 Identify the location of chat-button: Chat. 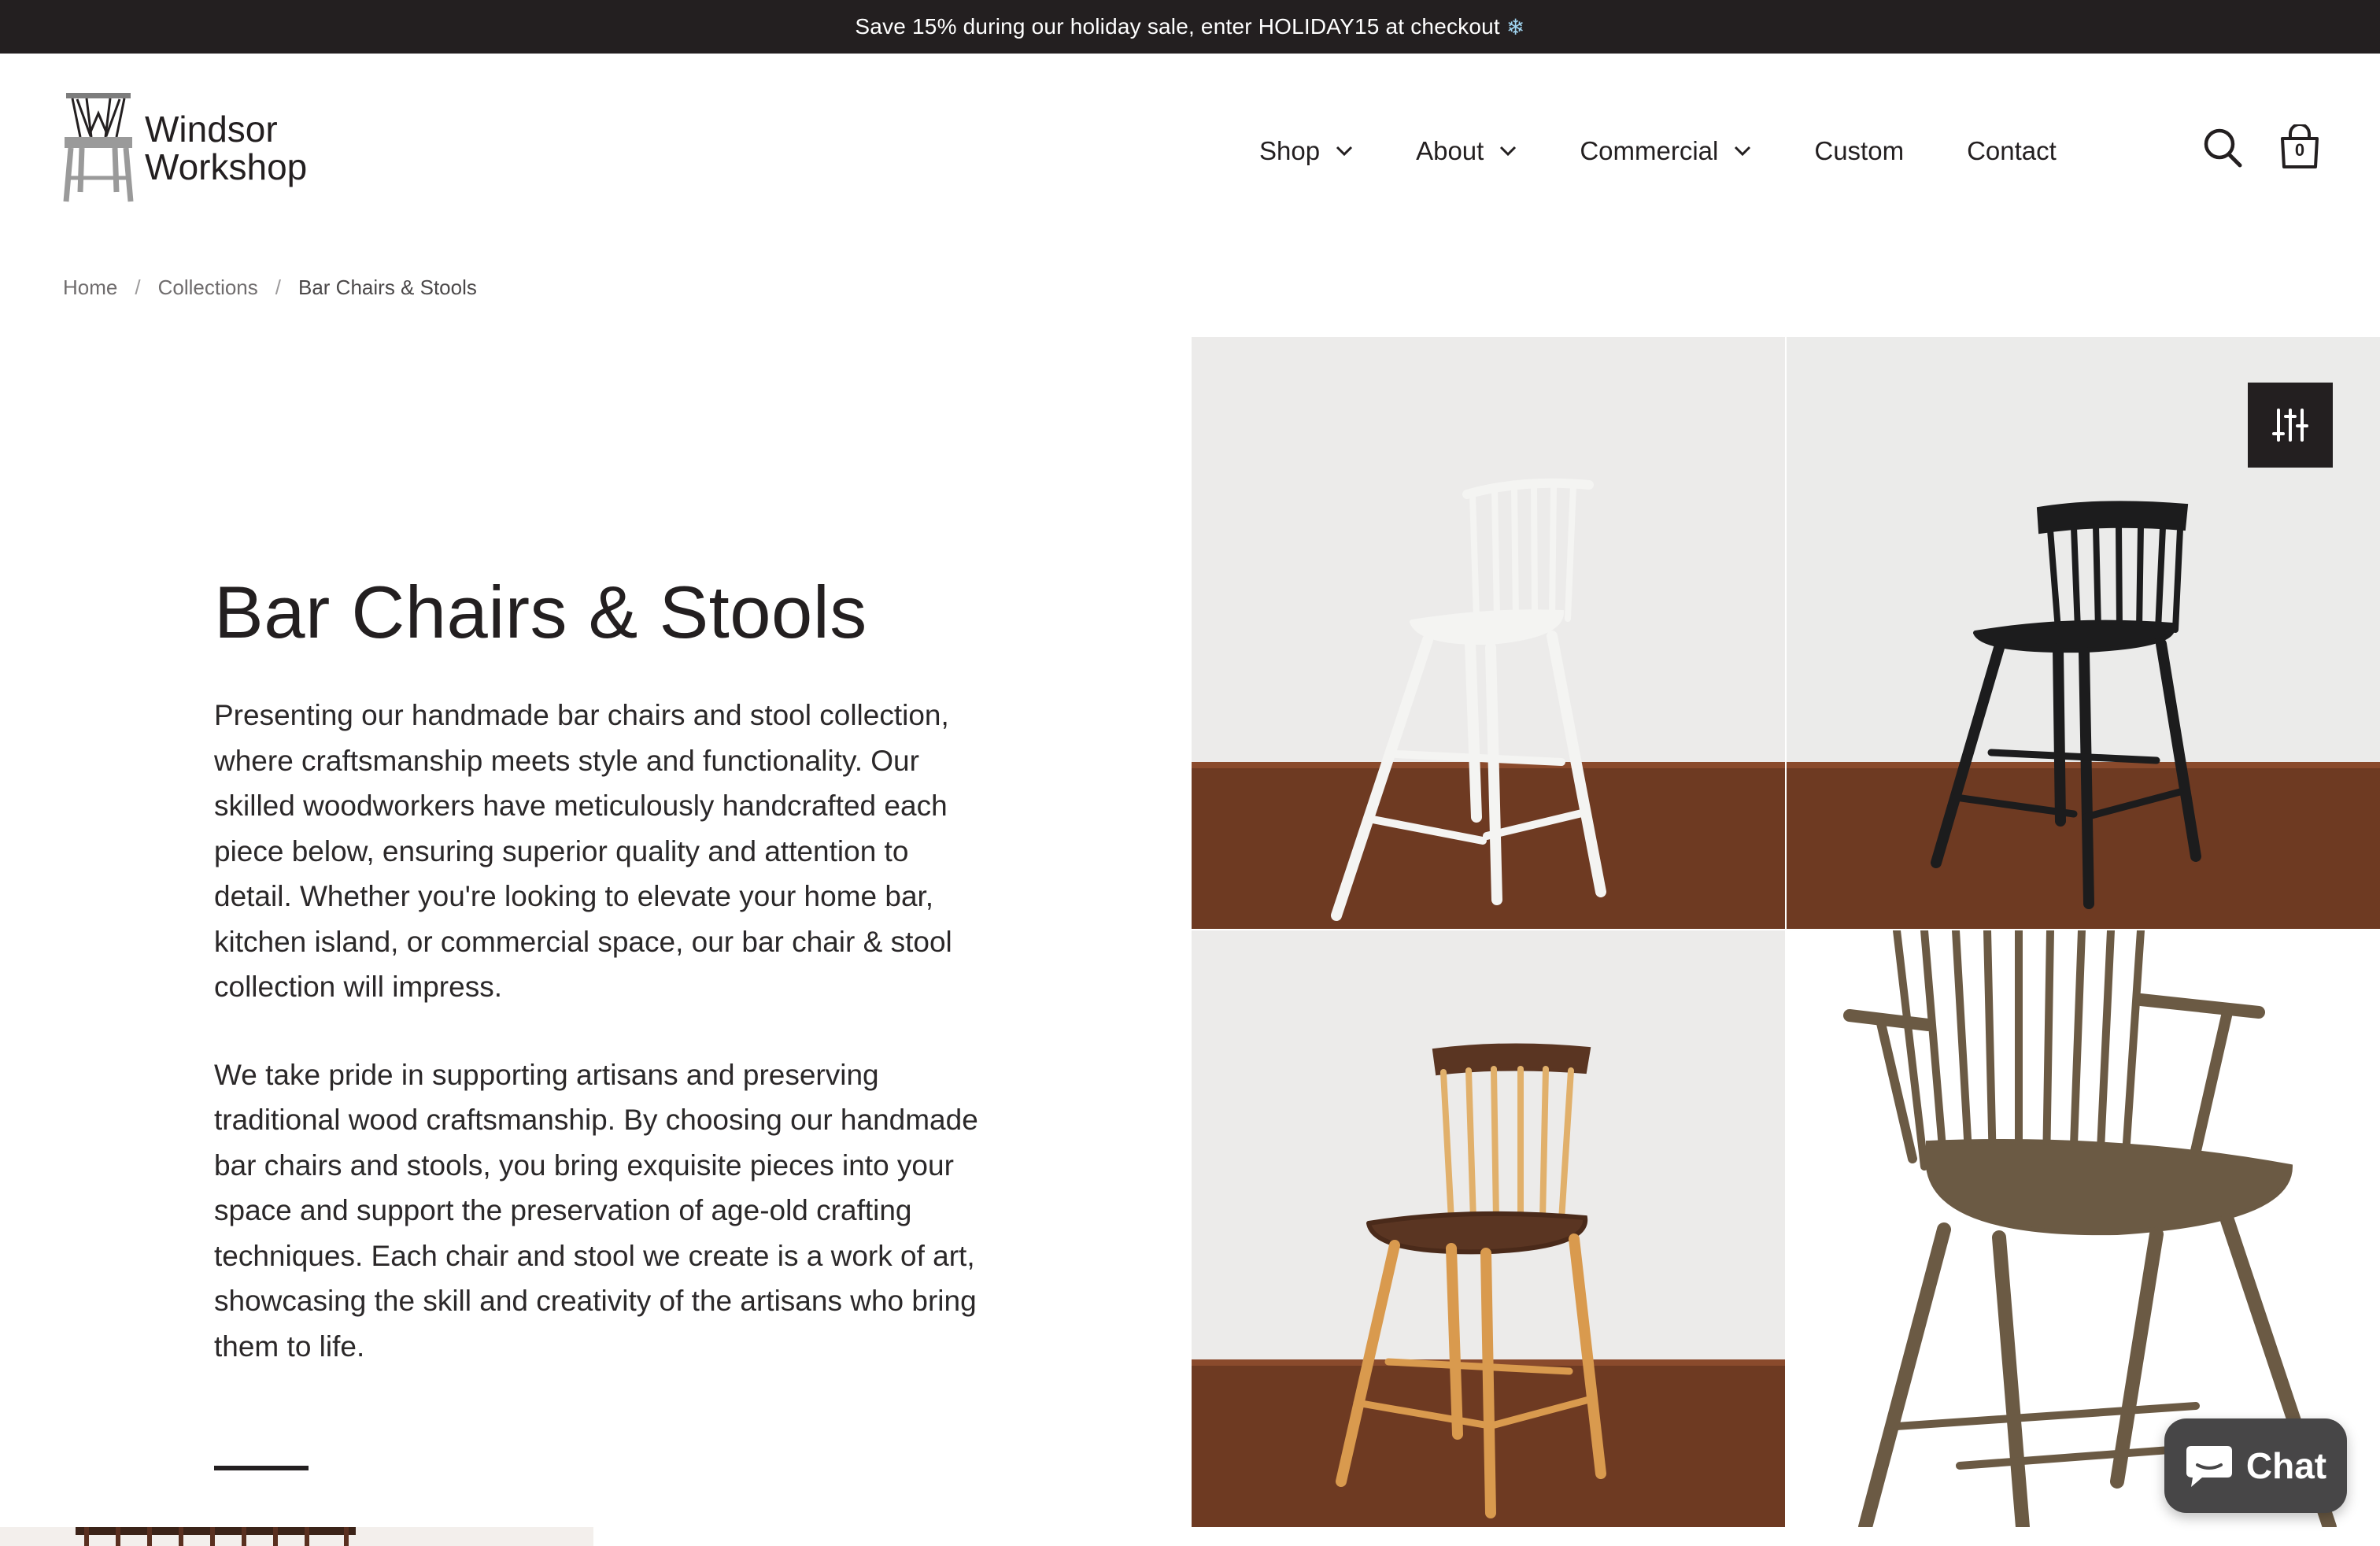
(2255, 1465).